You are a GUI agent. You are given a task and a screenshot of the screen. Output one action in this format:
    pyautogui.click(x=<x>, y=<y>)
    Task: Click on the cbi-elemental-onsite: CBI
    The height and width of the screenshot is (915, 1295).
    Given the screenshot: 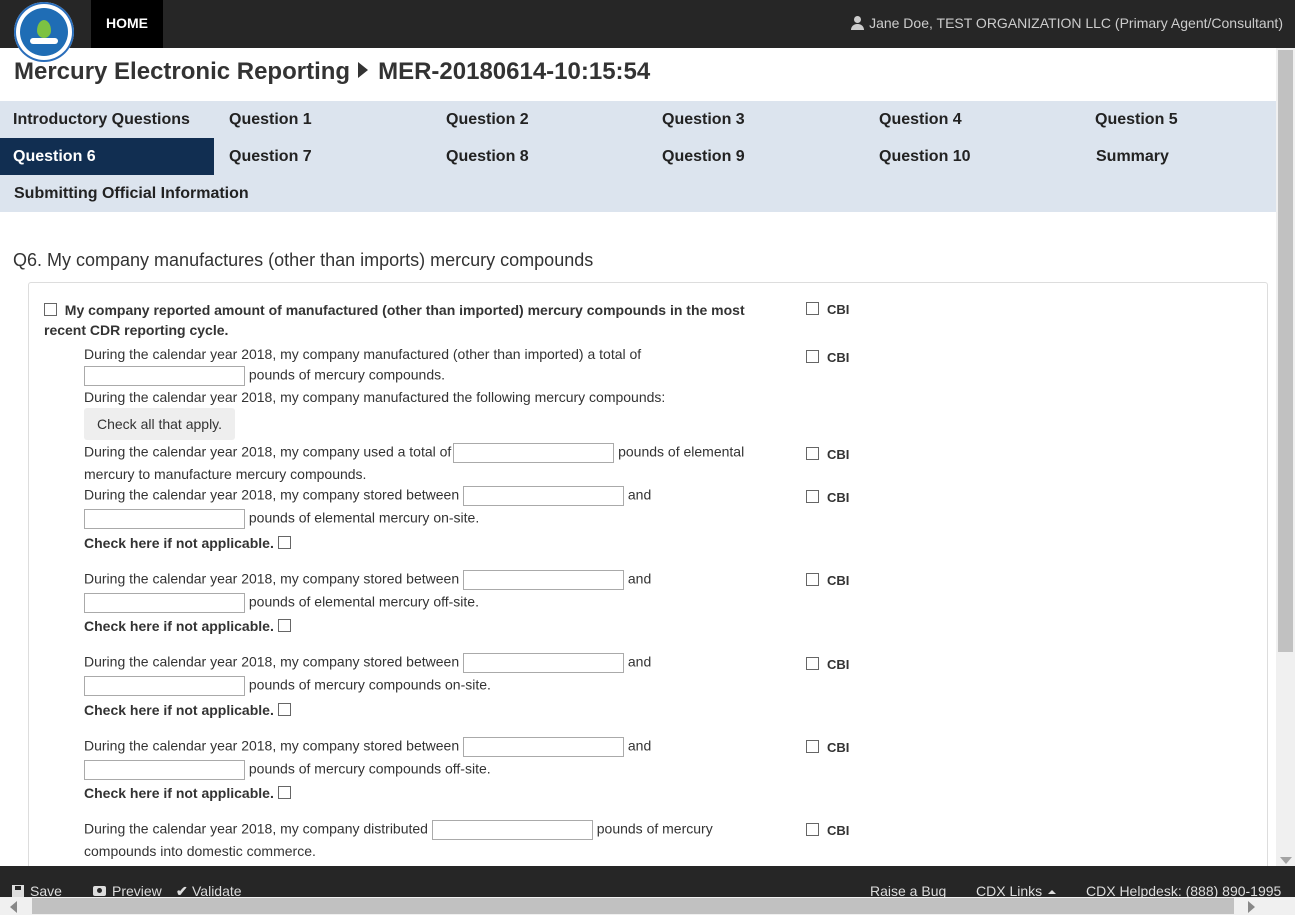 What is the action you would take?
    pyautogui.click(x=827, y=497)
    